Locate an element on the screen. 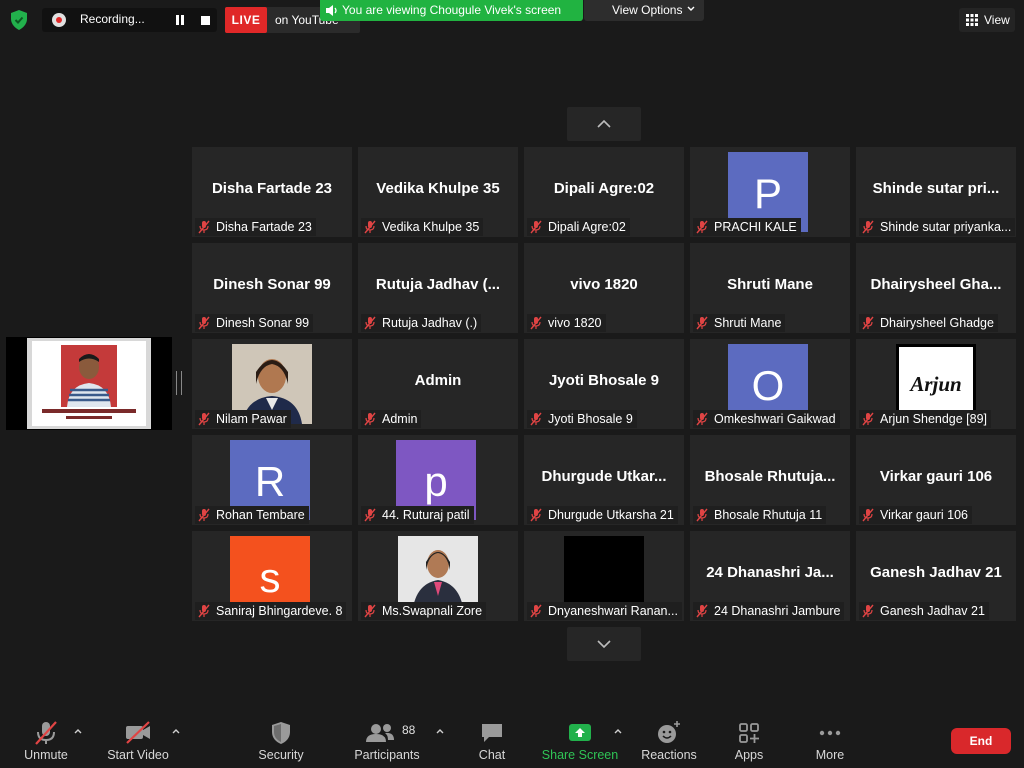 Image resolution: width=1024 pixels, height=768 pixels. video-options-caret-icon is located at coordinates (176, 731).